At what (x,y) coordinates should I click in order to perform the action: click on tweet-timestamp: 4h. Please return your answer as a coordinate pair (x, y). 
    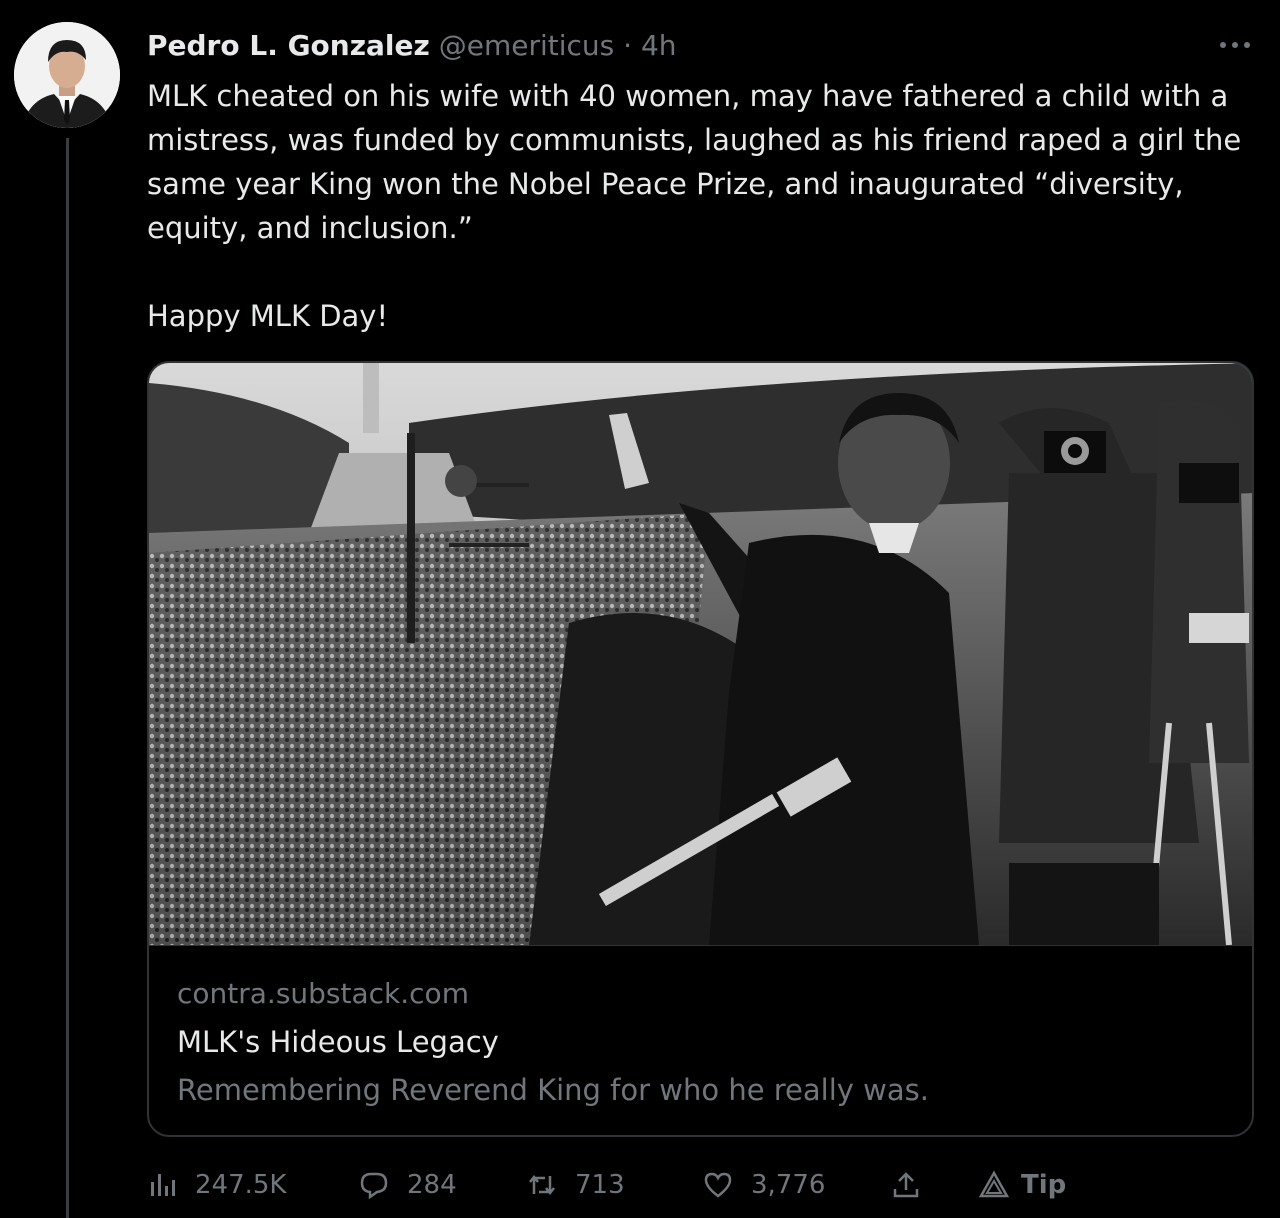
    Looking at the image, I should click on (659, 45).